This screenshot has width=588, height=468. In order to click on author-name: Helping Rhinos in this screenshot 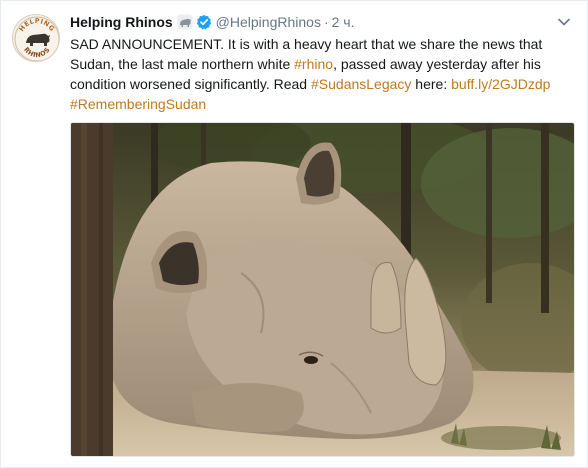, I will do `click(121, 22)`.